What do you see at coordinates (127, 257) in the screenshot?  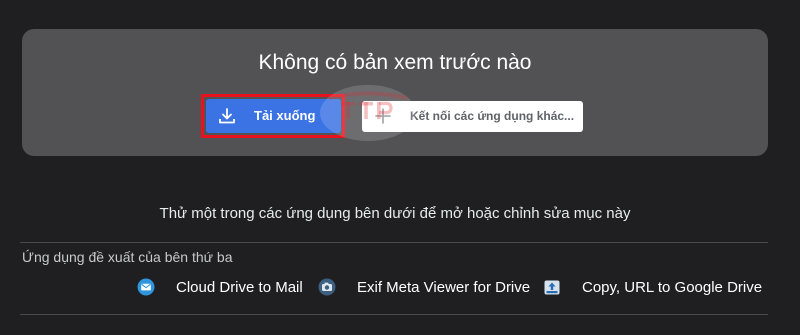 I see `suggested-apps-heading: Ứng dụng đề xuất của bên thứ ba` at bounding box center [127, 257].